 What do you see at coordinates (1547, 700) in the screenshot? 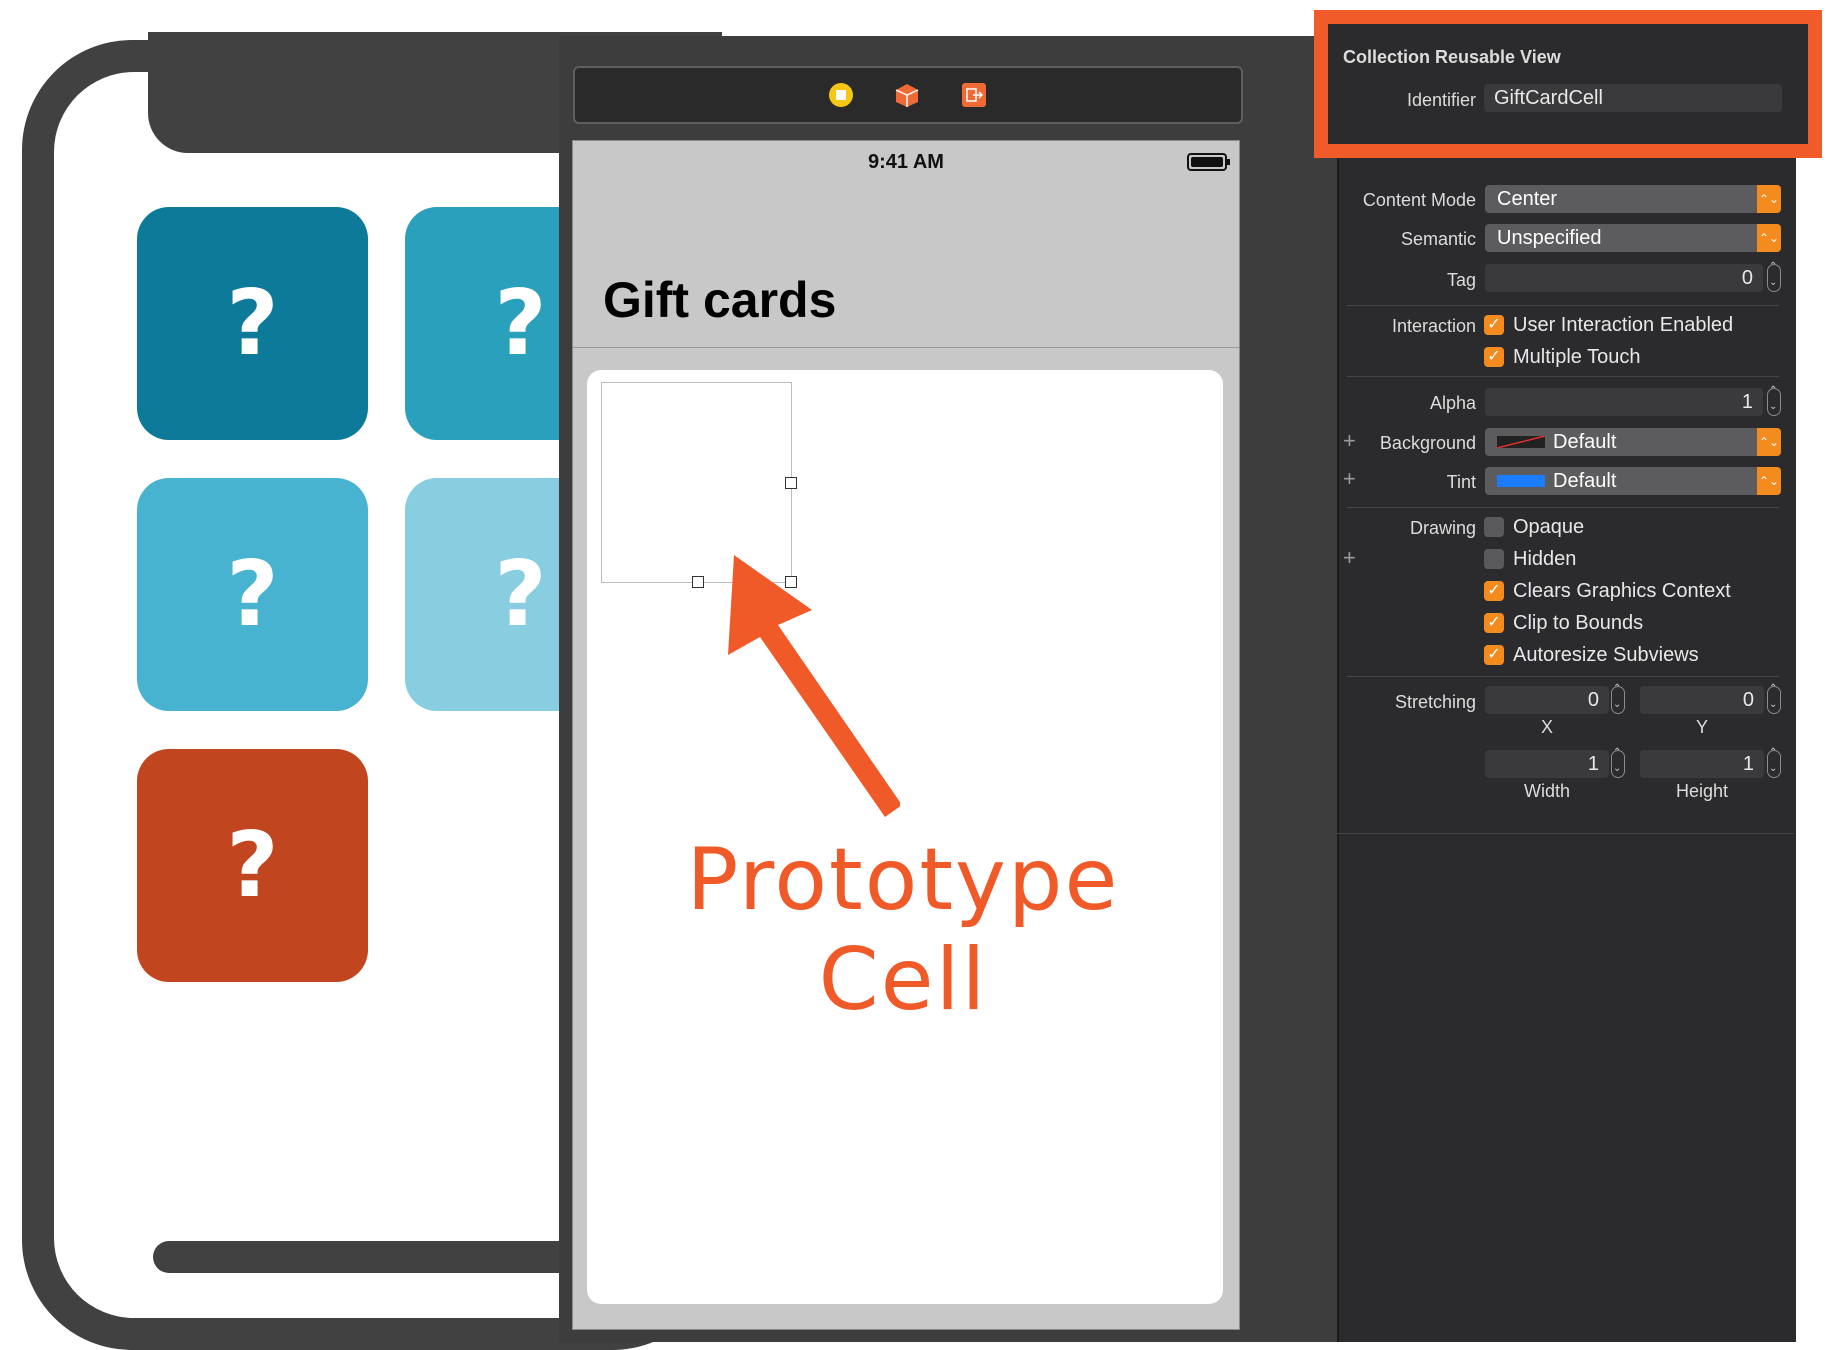
I see `stretch-x-field: 0` at bounding box center [1547, 700].